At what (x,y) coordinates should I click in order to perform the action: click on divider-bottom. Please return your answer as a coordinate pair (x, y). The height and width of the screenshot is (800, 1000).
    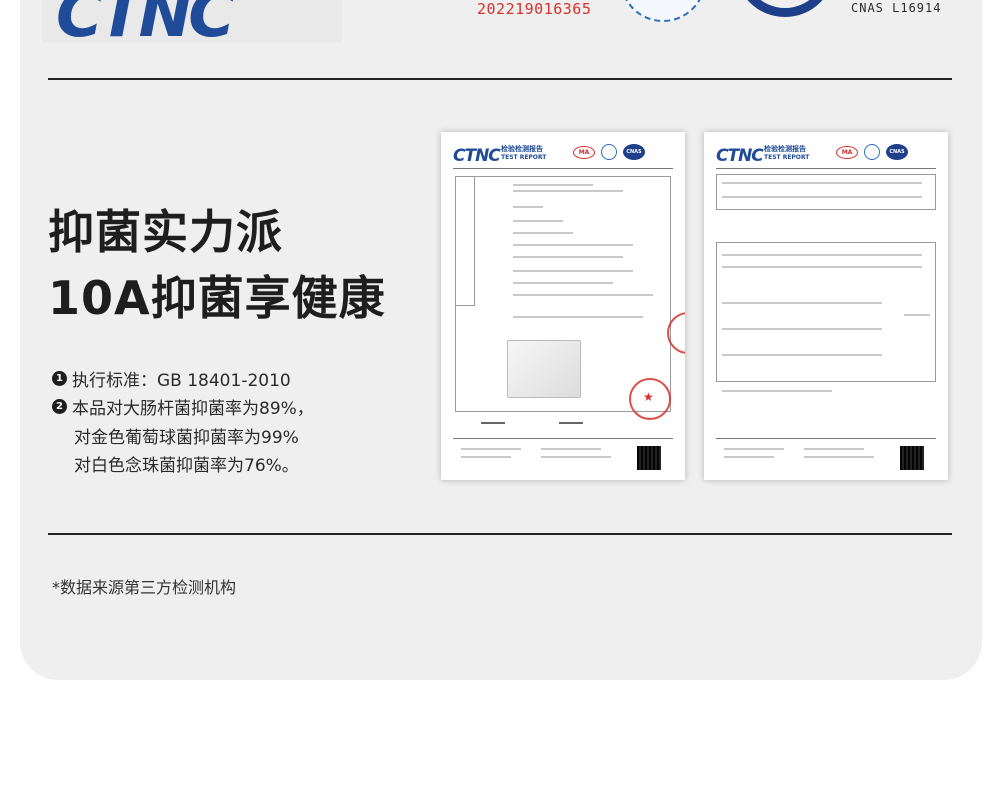
    Looking at the image, I should click on (500, 534).